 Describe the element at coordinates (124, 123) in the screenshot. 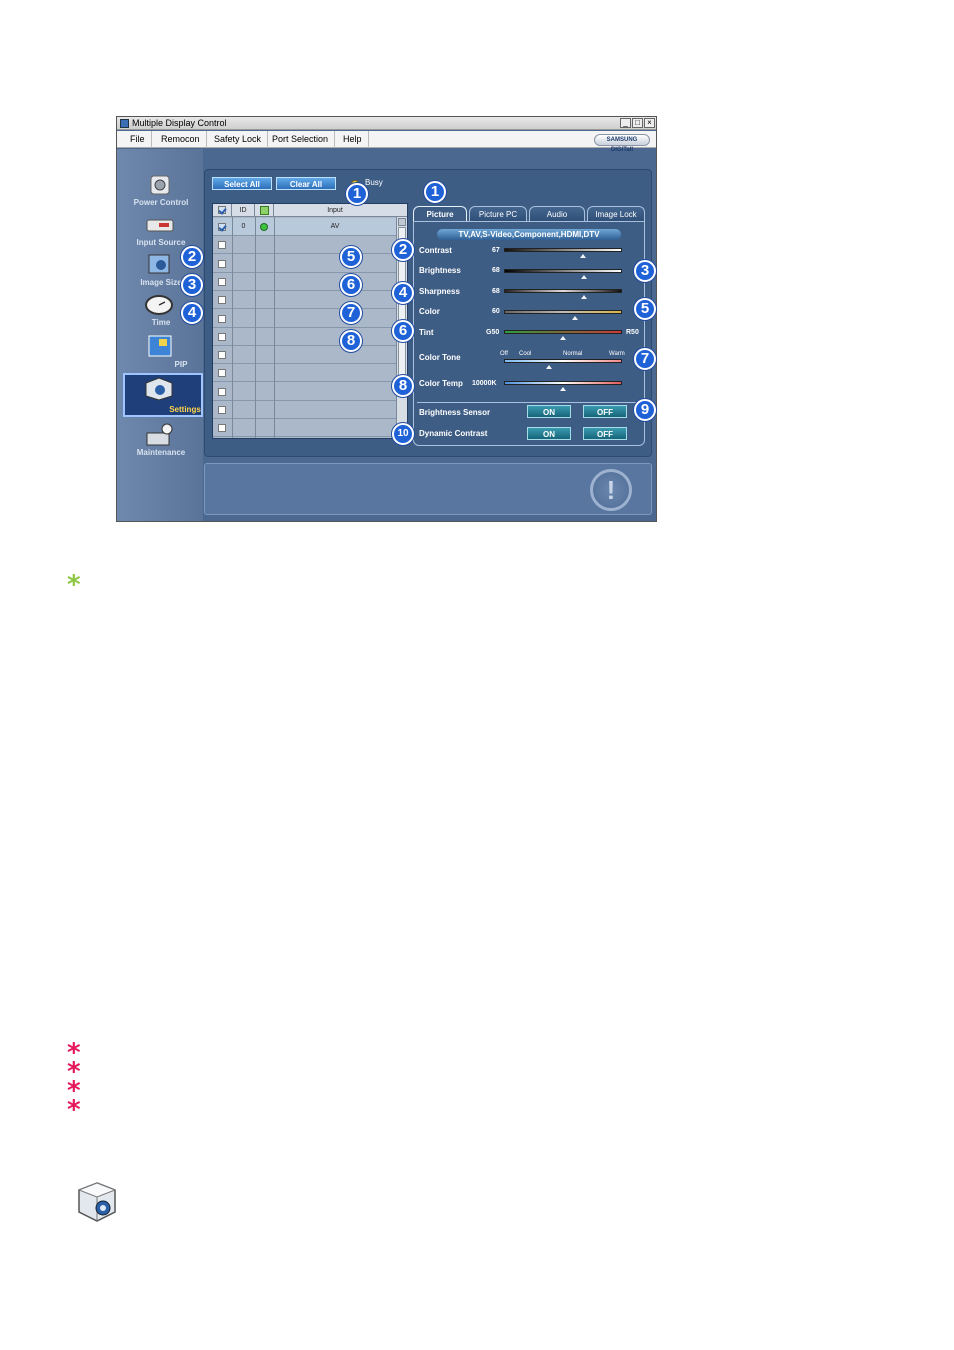

I see `app-icon` at that location.